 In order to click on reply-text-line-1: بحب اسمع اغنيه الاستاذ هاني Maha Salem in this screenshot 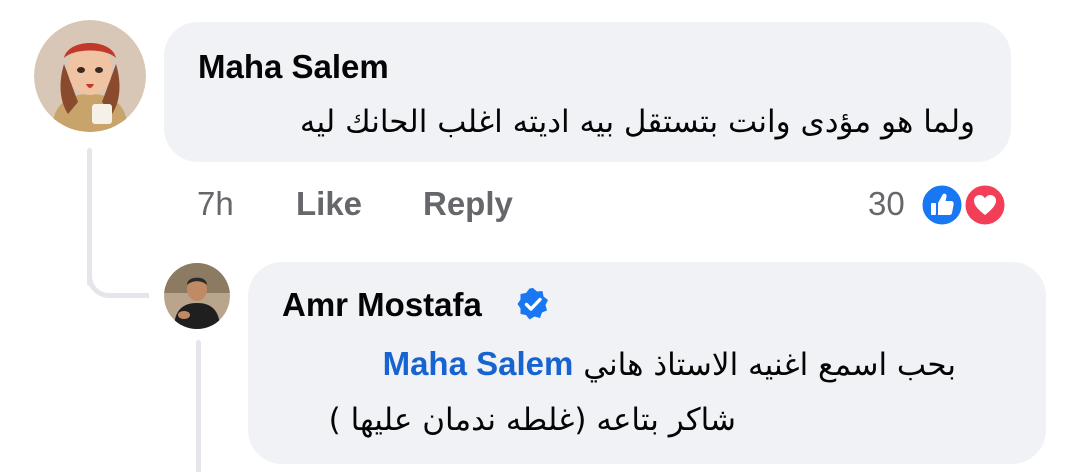, I will do `click(669, 364)`.